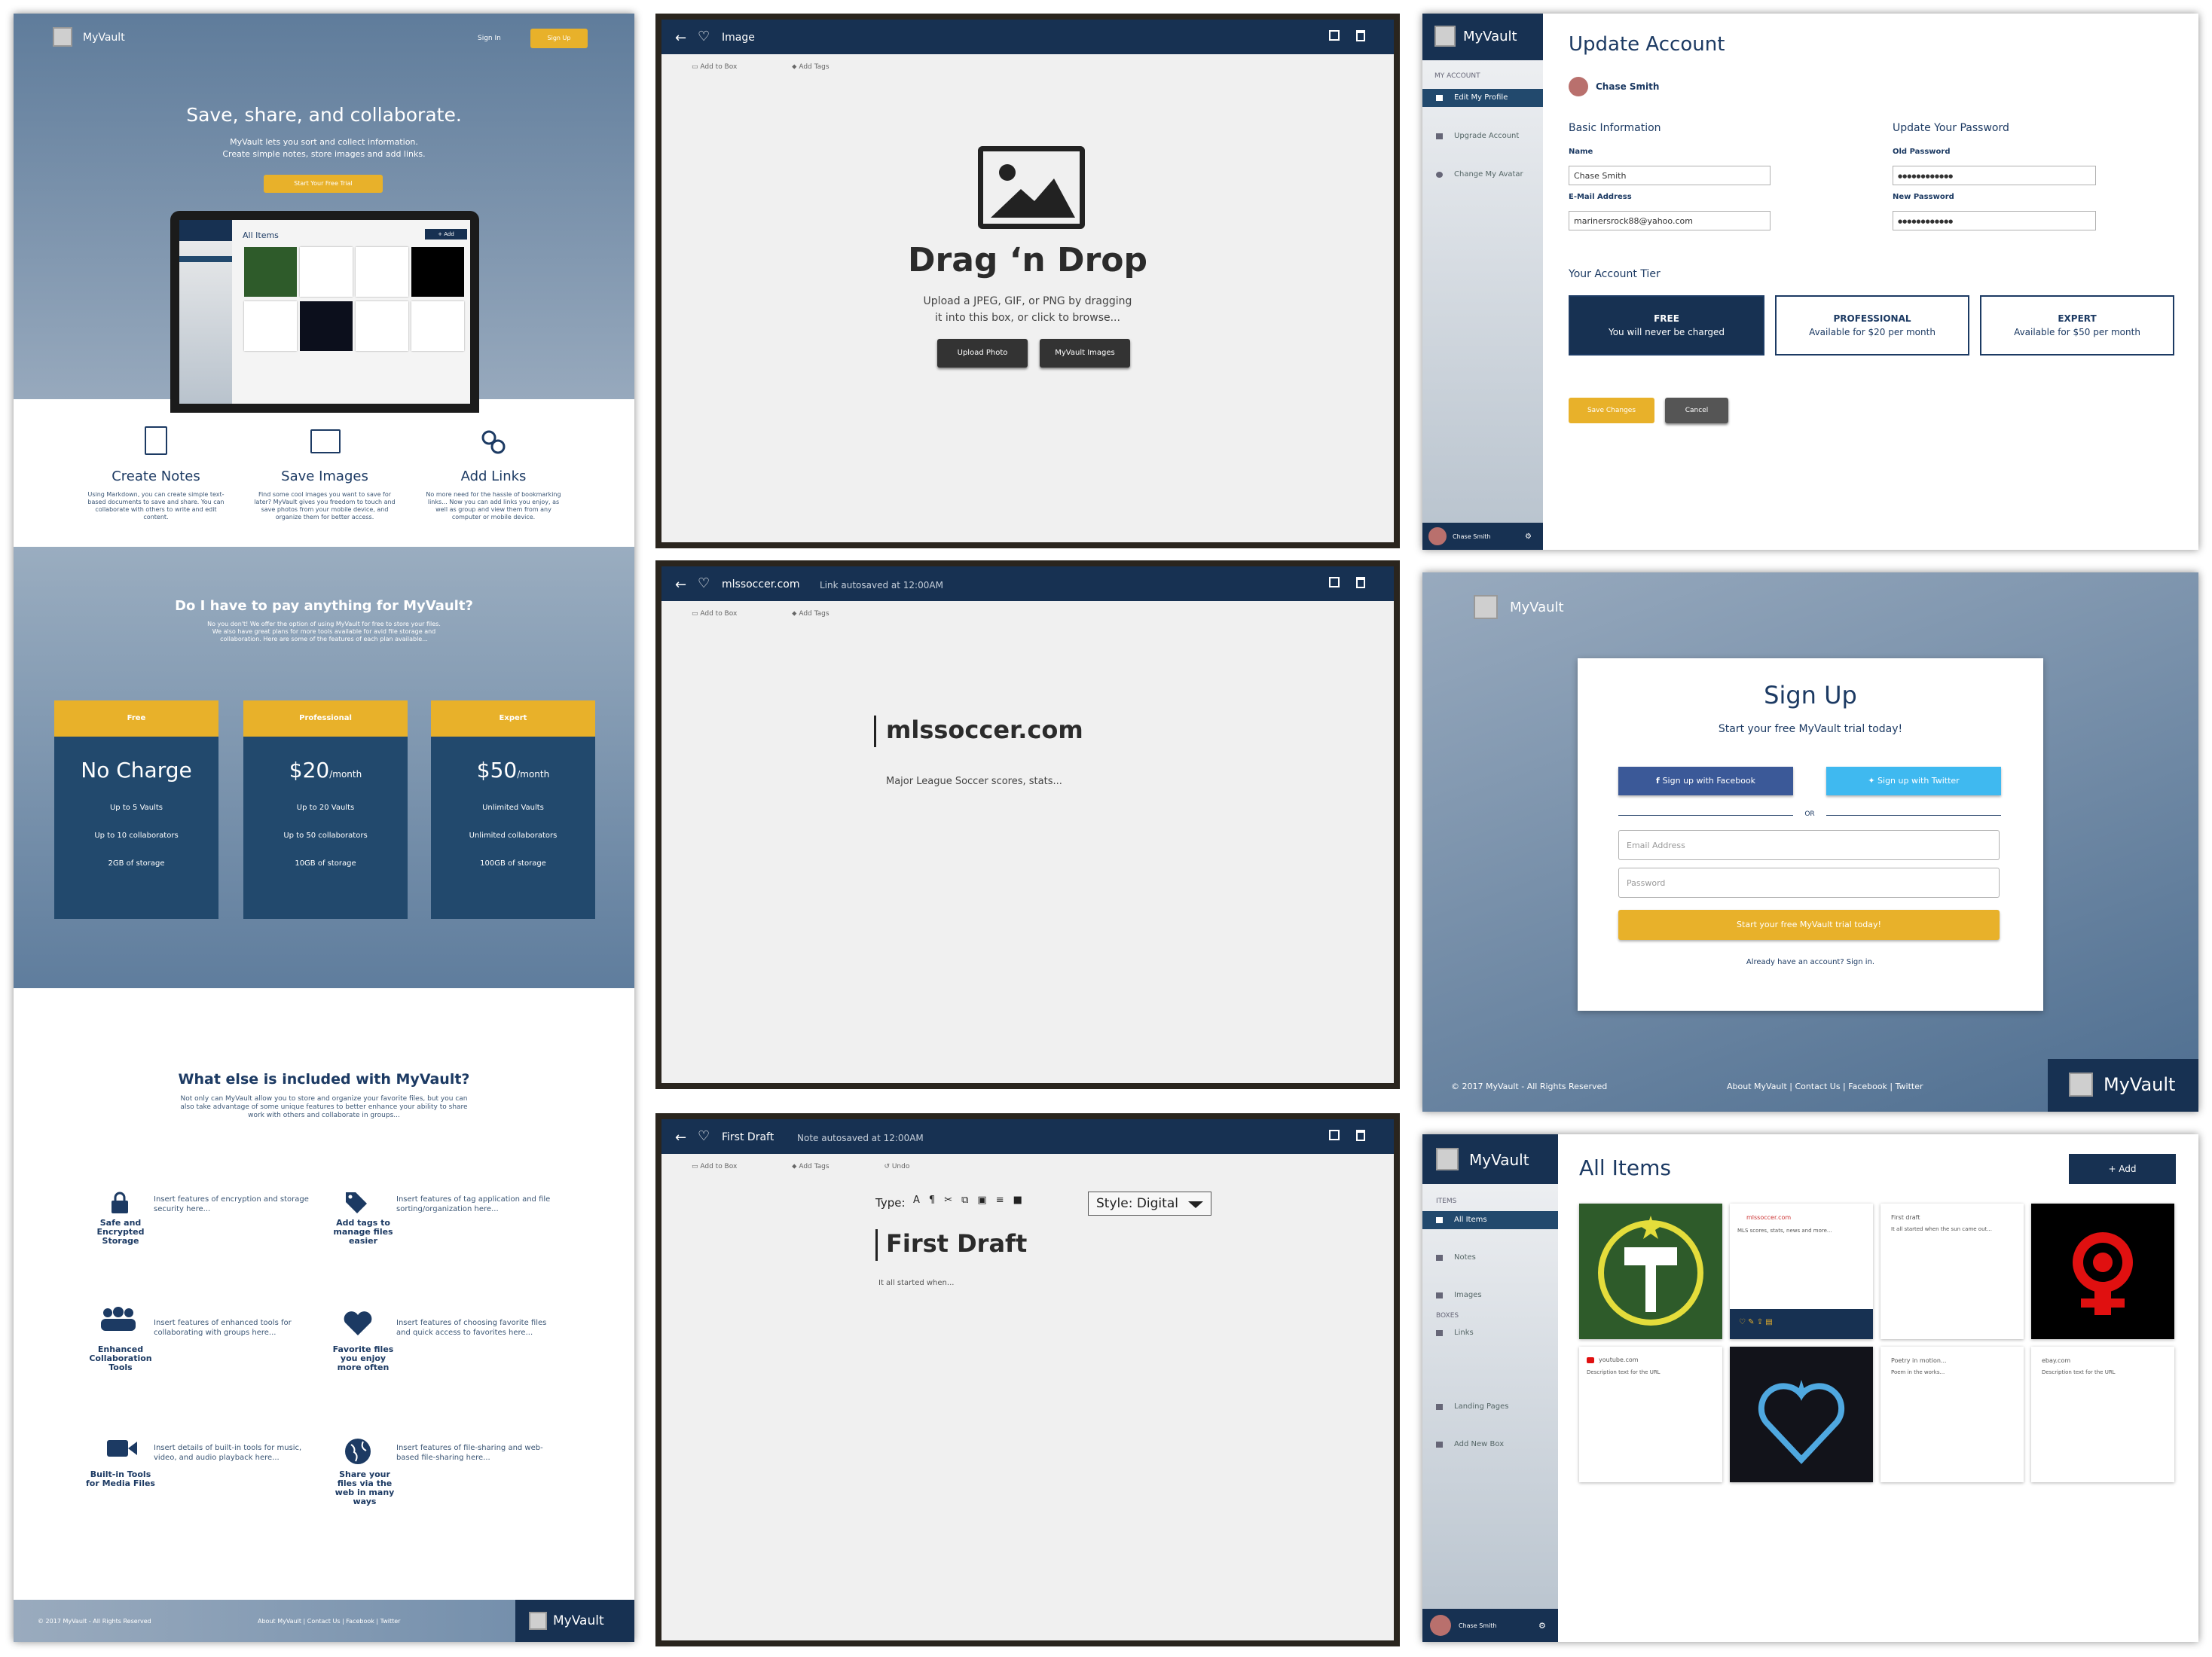 This screenshot has width=2212, height=1657. Describe the element at coordinates (1810, 962) in the screenshot. I see `signin-link: Already have an account? Sign in.` at that location.